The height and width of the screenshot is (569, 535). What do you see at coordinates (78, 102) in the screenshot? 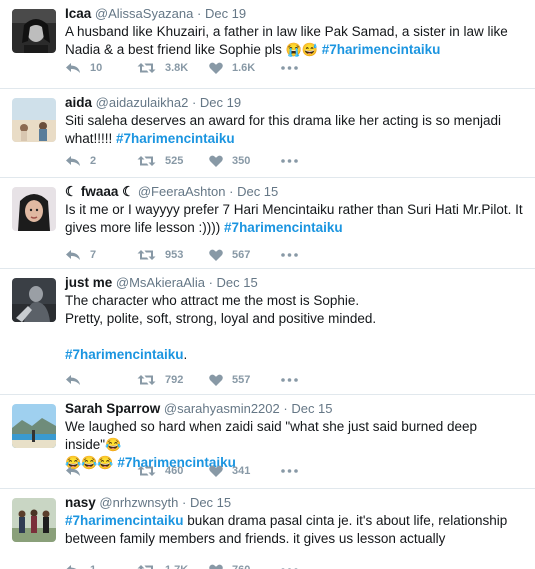
I see `display-name: aida` at bounding box center [78, 102].